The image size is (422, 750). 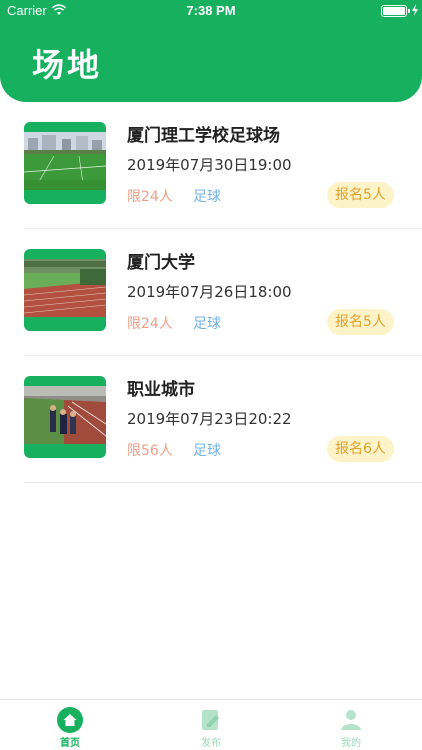 I want to click on edit-icon, so click(x=210, y=720).